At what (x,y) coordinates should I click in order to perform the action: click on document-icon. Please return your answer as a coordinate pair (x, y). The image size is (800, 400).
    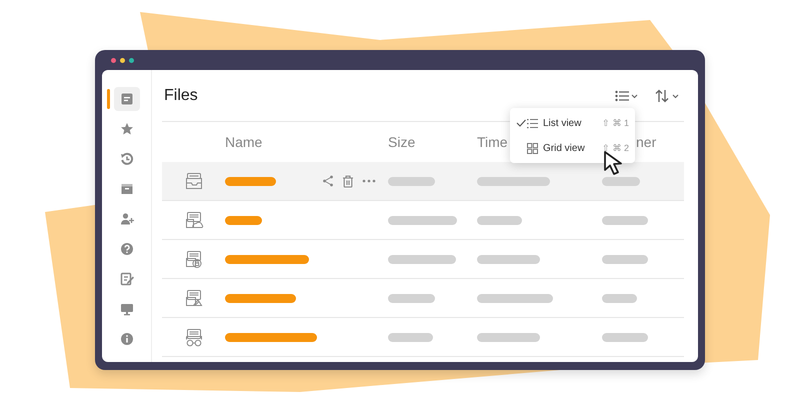
    Looking at the image, I should click on (127, 99).